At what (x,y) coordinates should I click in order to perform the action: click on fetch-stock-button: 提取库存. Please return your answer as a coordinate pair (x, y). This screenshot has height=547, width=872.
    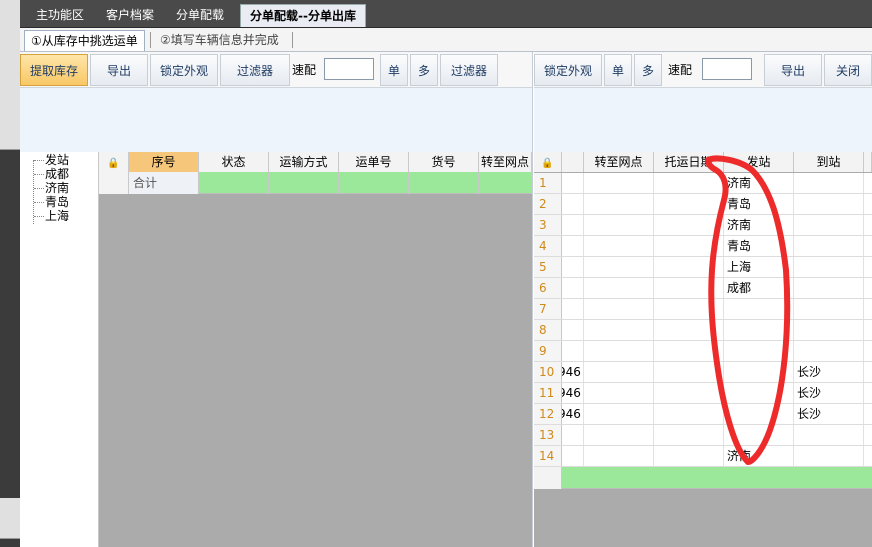
    Looking at the image, I should click on (54, 70).